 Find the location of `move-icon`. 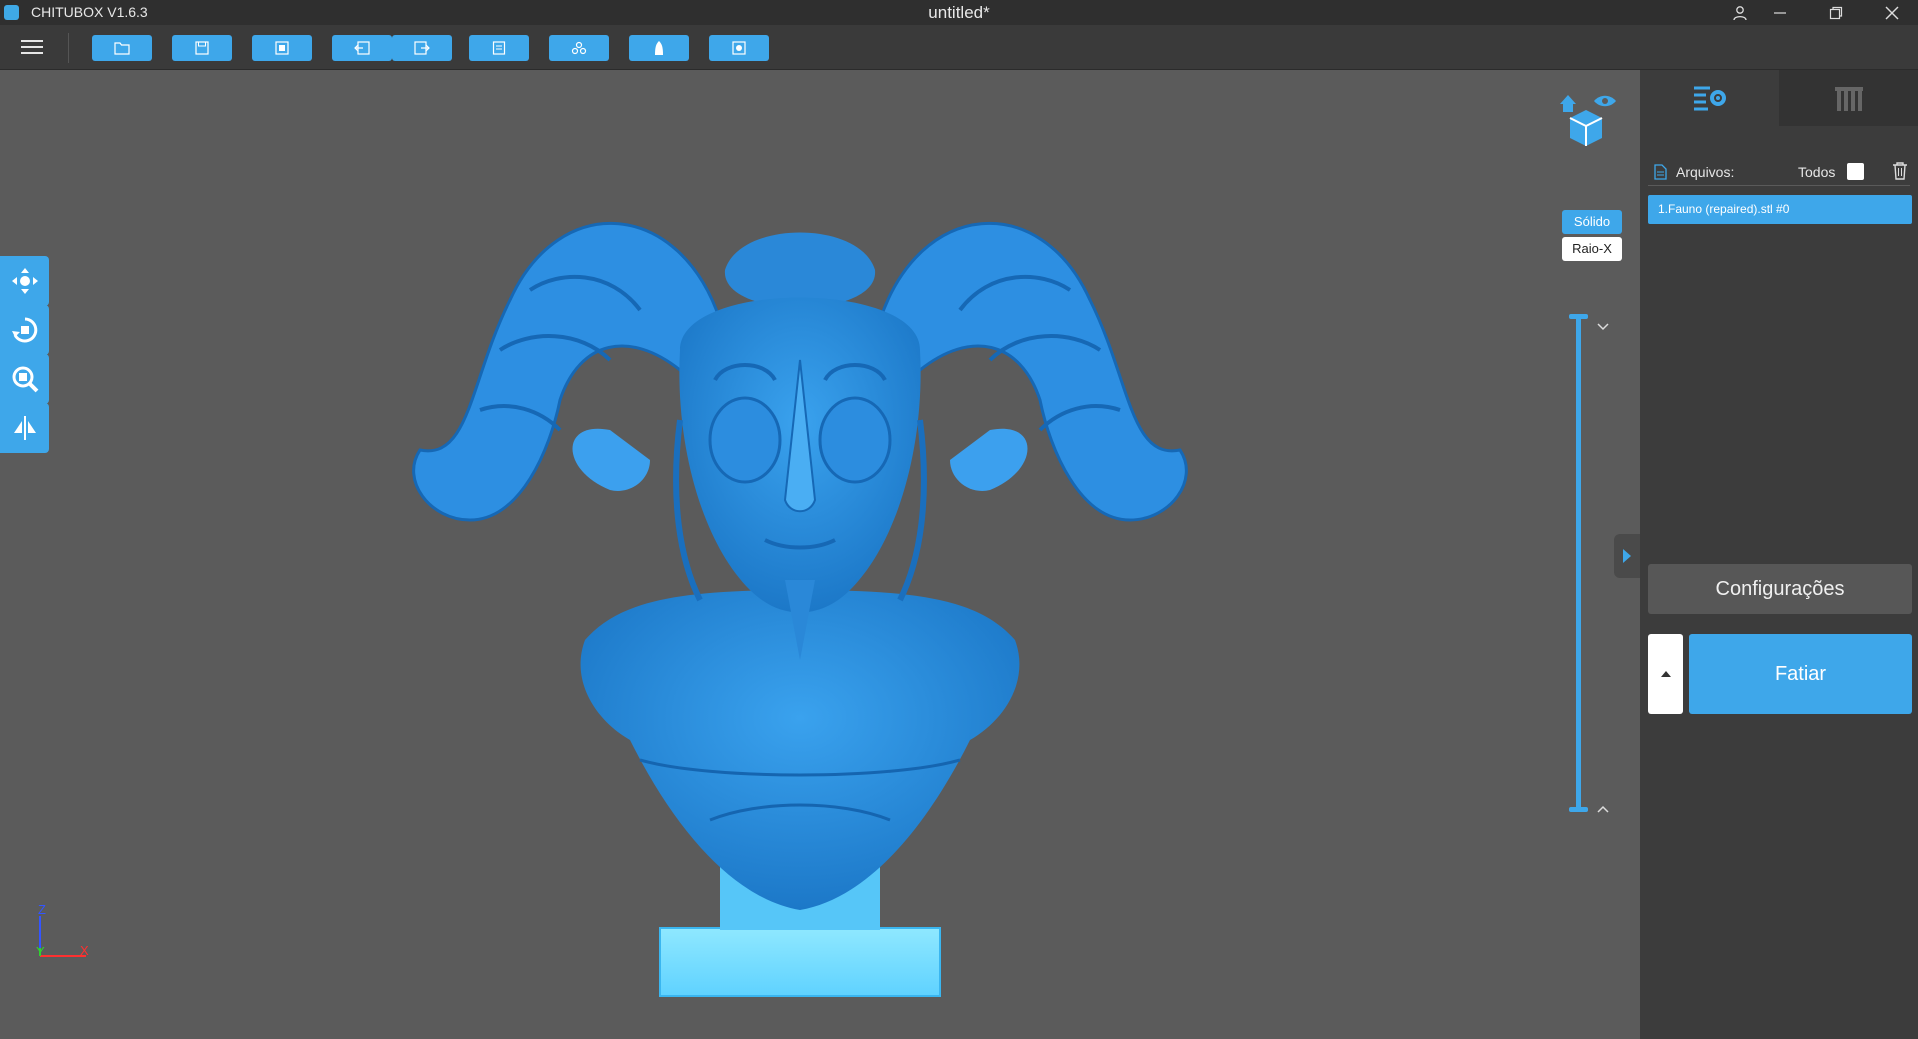

move-icon is located at coordinates (24, 281).